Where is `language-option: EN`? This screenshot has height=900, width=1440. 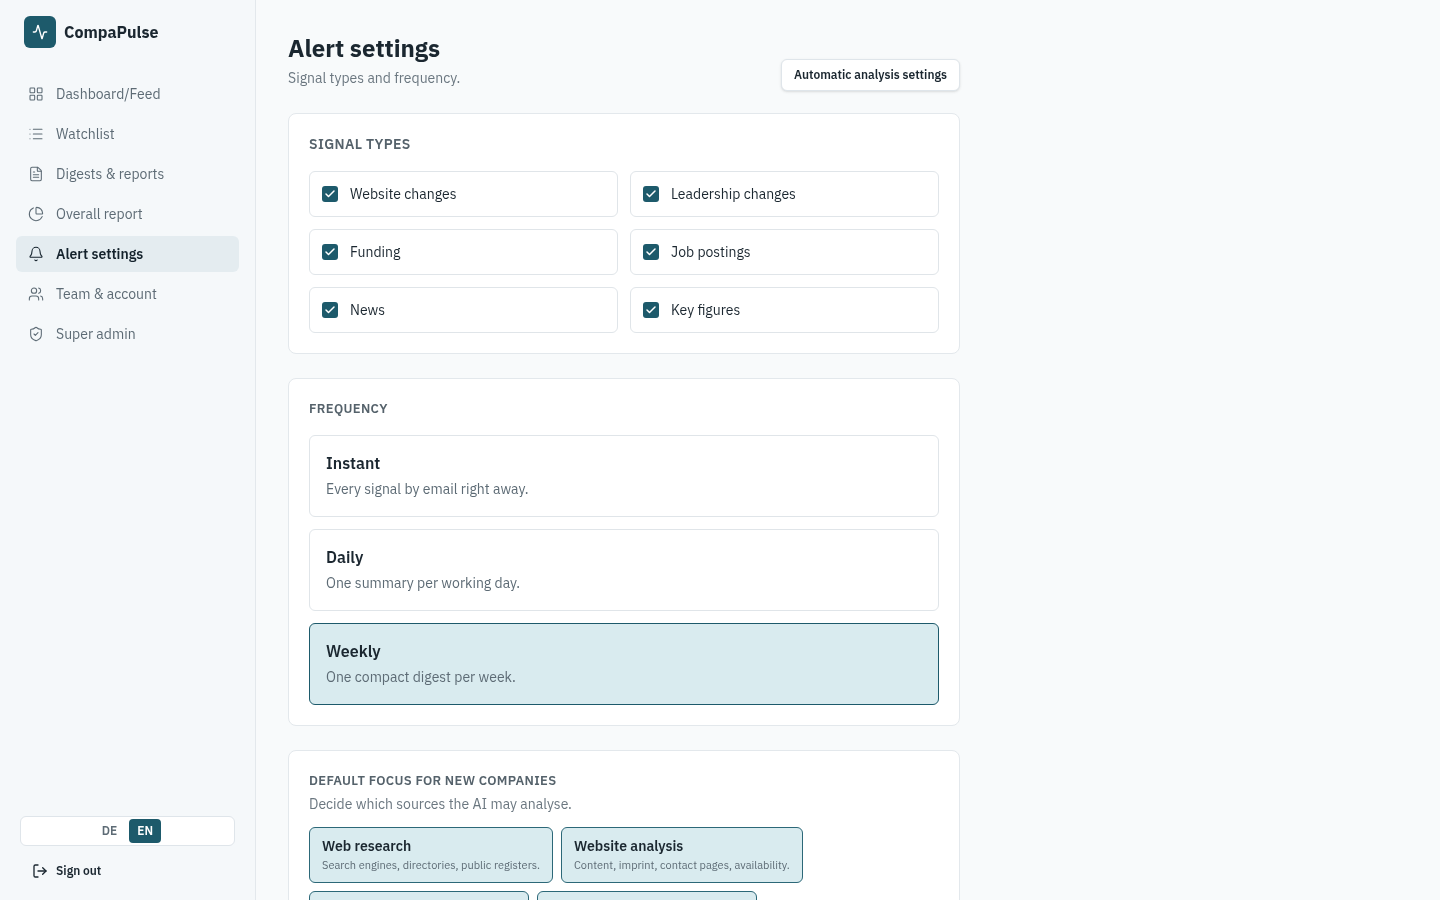
language-option: EN is located at coordinates (145, 831).